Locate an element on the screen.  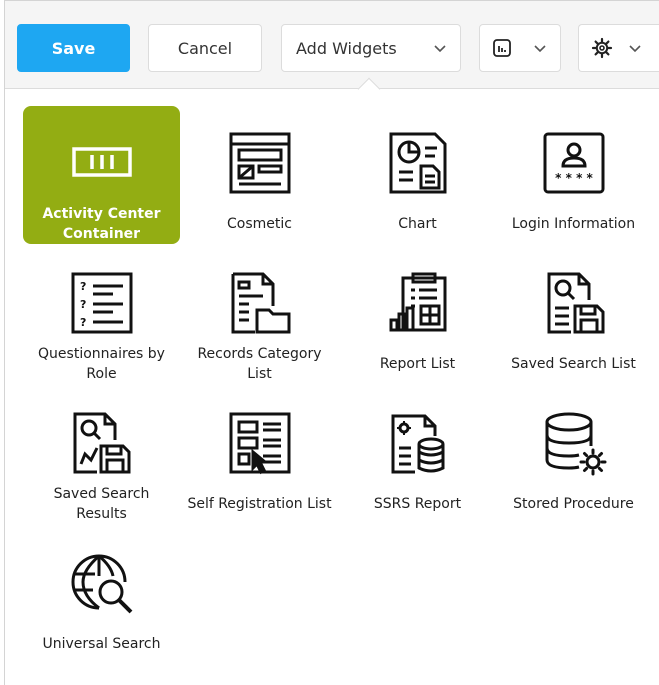
widget-universal-search: Universal Search is located at coordinates (101, 595).